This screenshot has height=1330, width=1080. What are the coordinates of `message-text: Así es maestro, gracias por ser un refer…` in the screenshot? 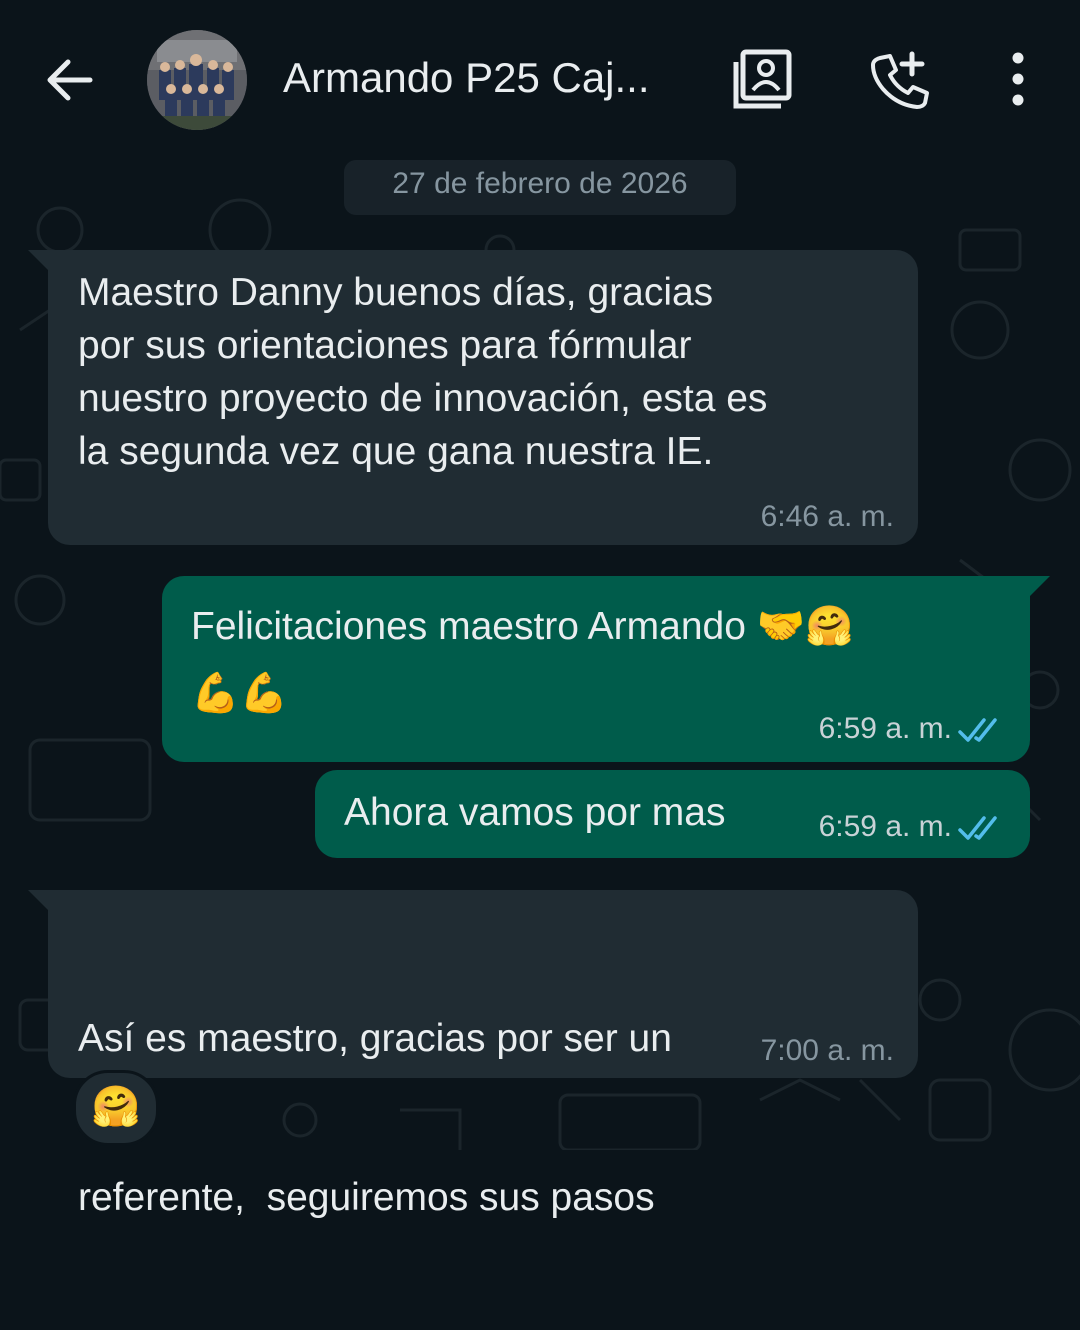 It's located at (375, 1118).